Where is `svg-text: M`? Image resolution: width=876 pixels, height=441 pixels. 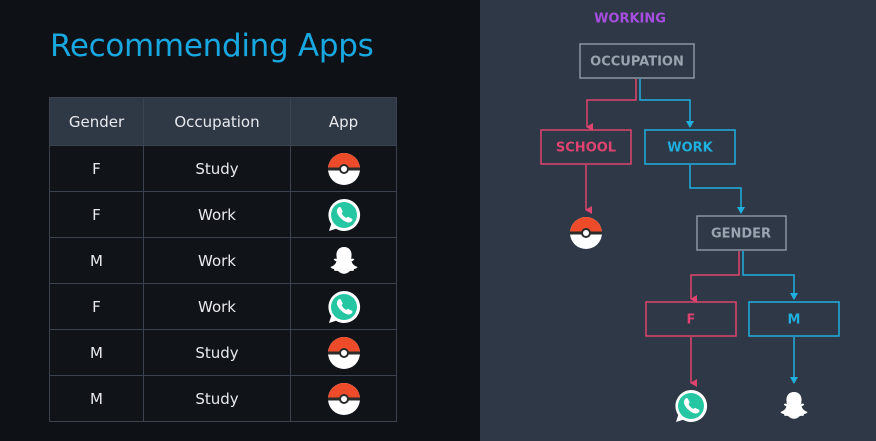
svg-text: M is located at coordinates (794, 320).